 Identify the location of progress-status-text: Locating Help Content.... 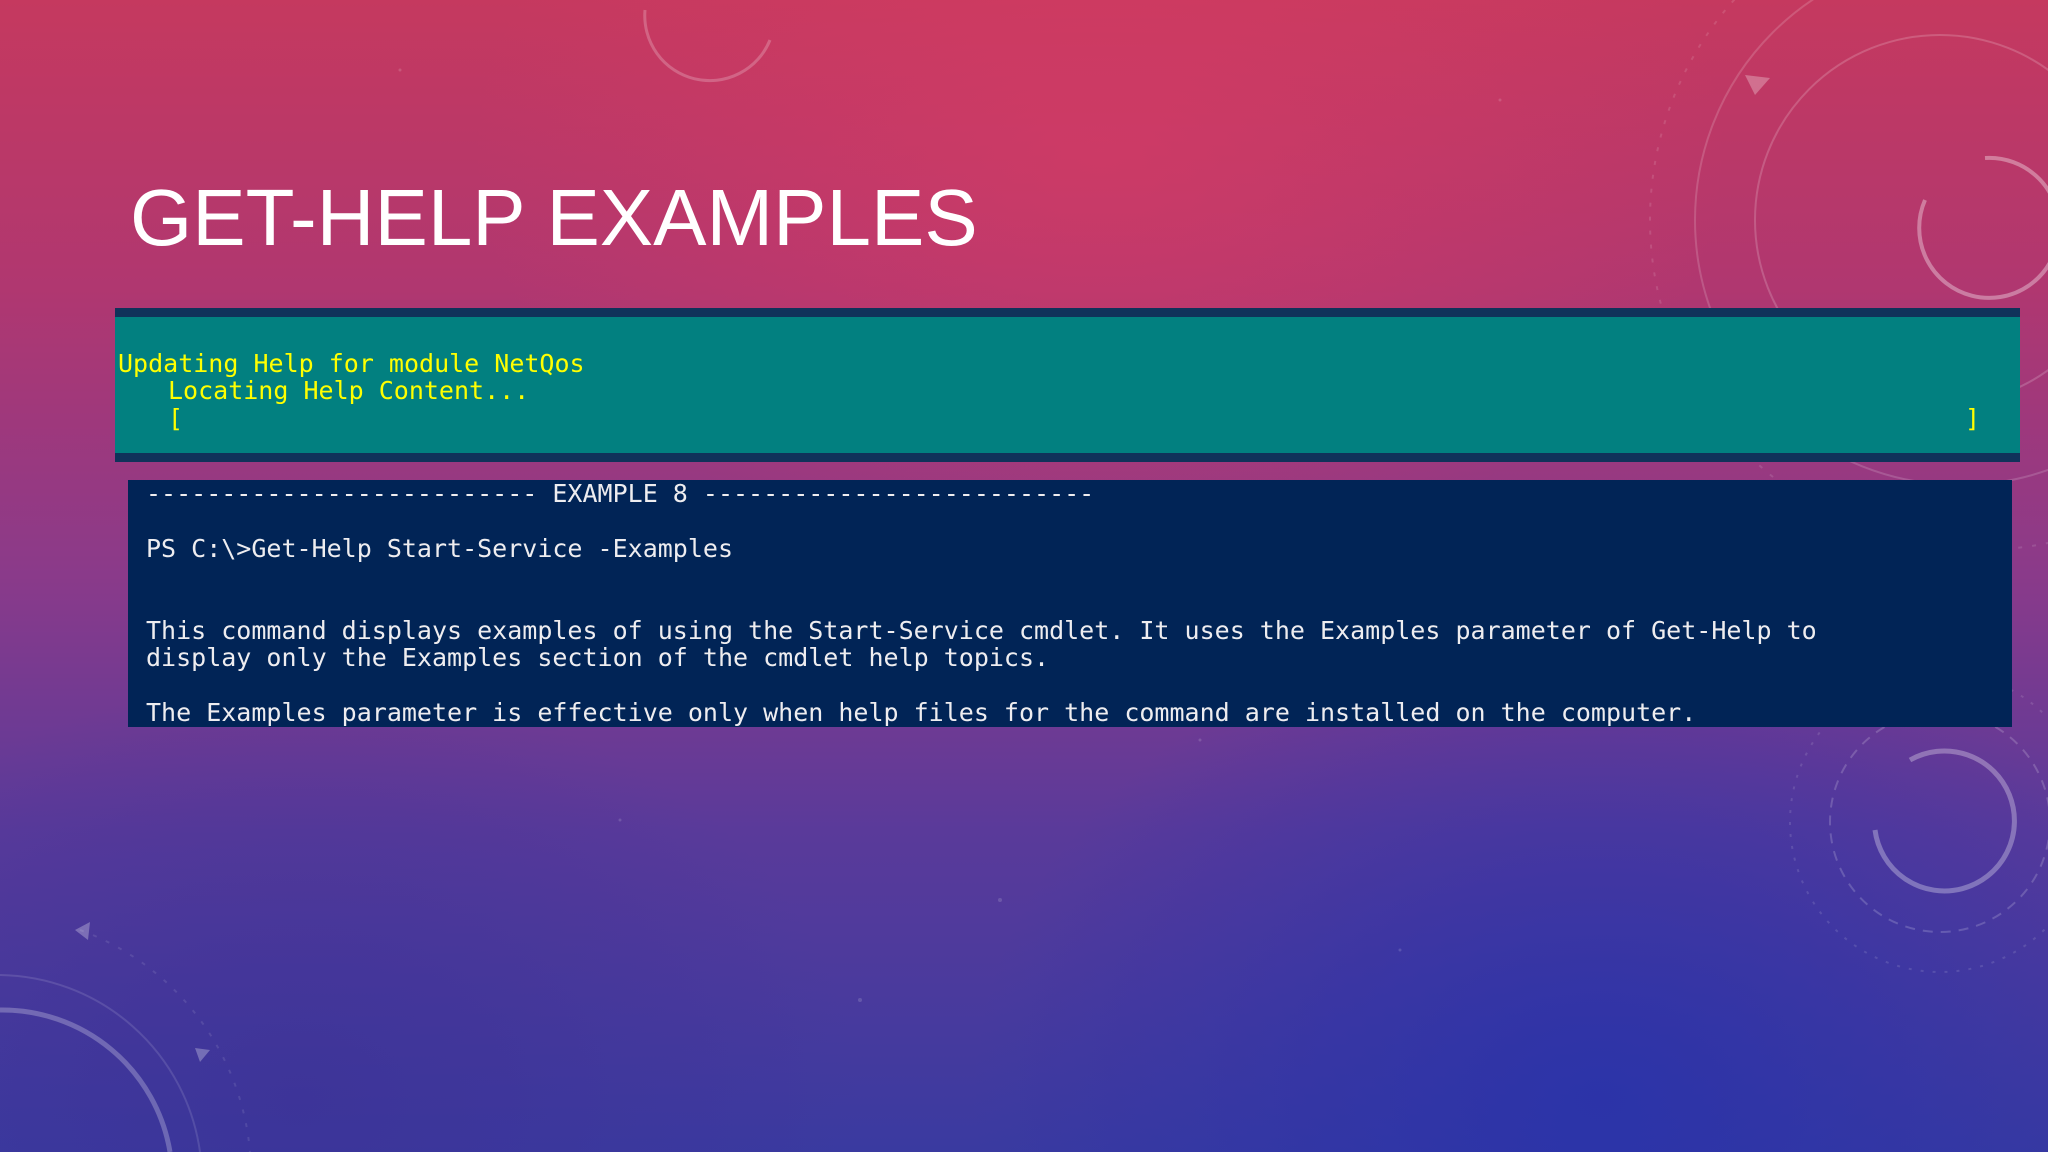
(349, 390).